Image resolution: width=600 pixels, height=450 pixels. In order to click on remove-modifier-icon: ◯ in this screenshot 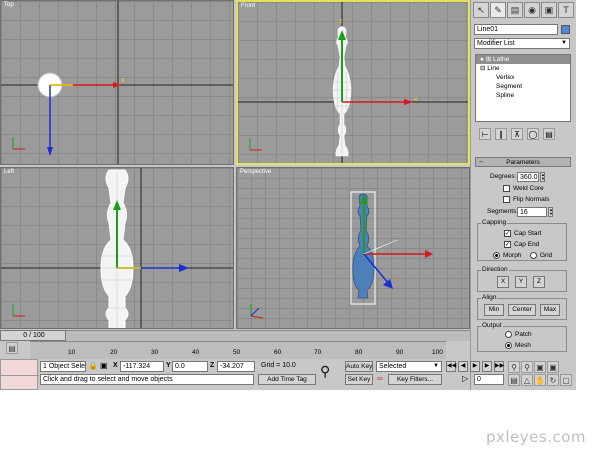, I will do `click(533, 134)`.